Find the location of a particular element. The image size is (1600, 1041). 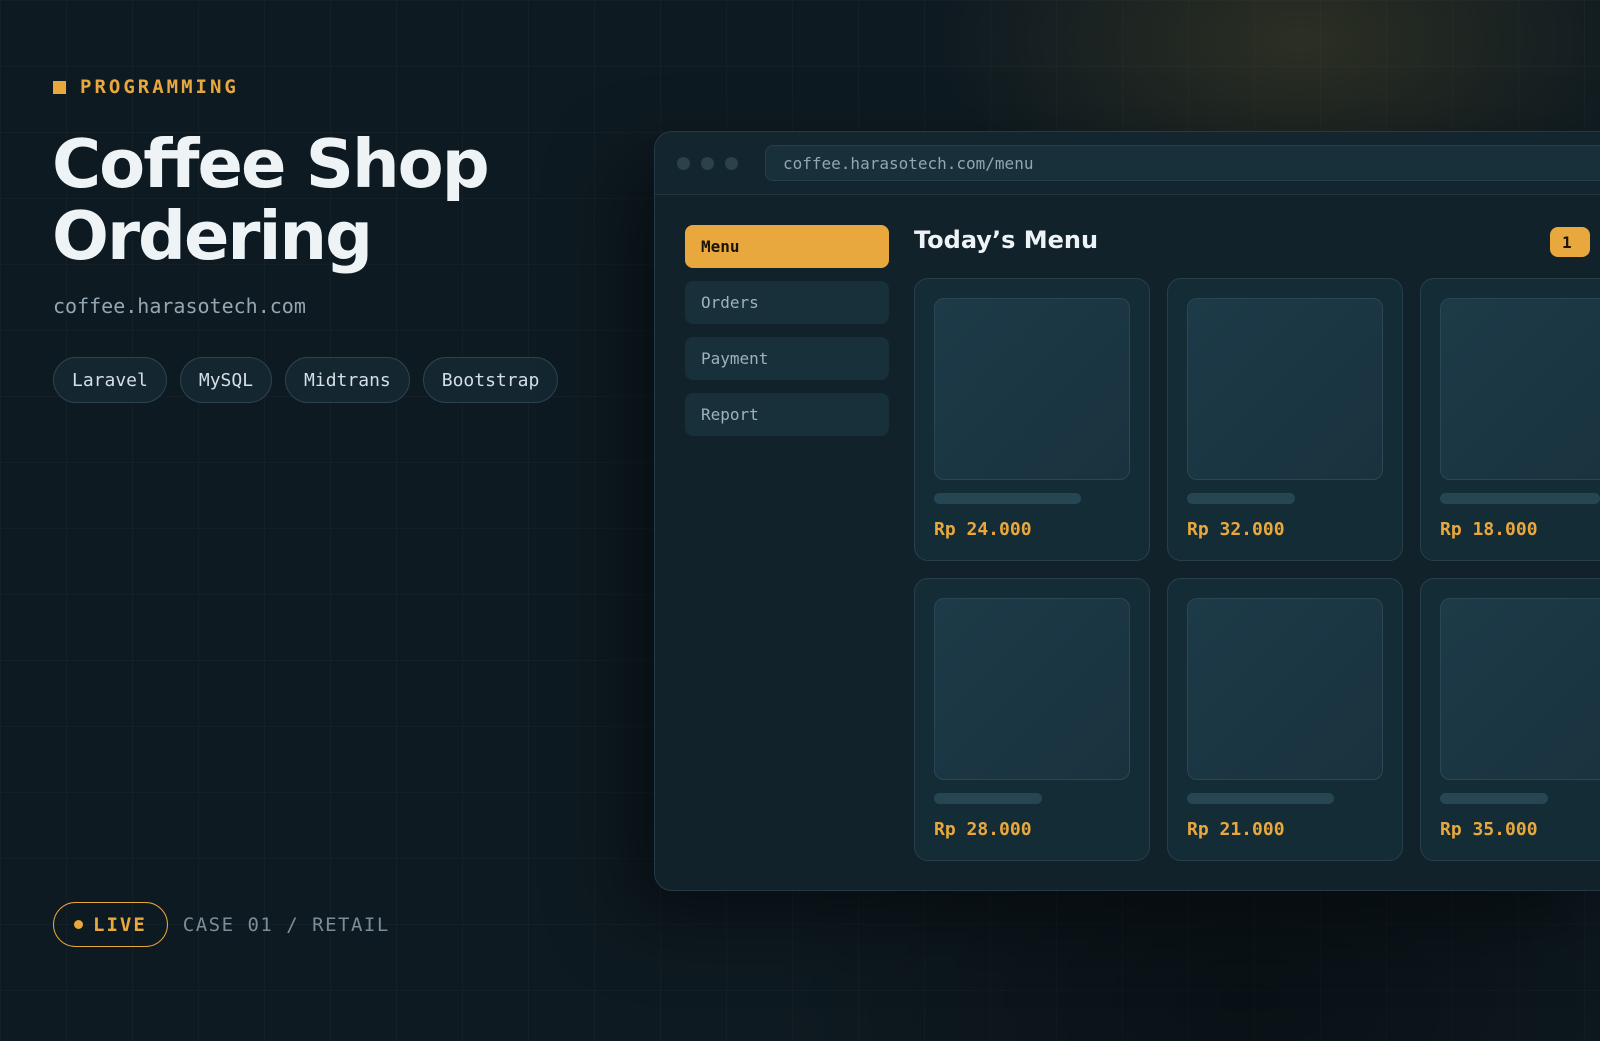

app-sidebar: Menu Orders Payment Report is located at coordinates (787, 337).